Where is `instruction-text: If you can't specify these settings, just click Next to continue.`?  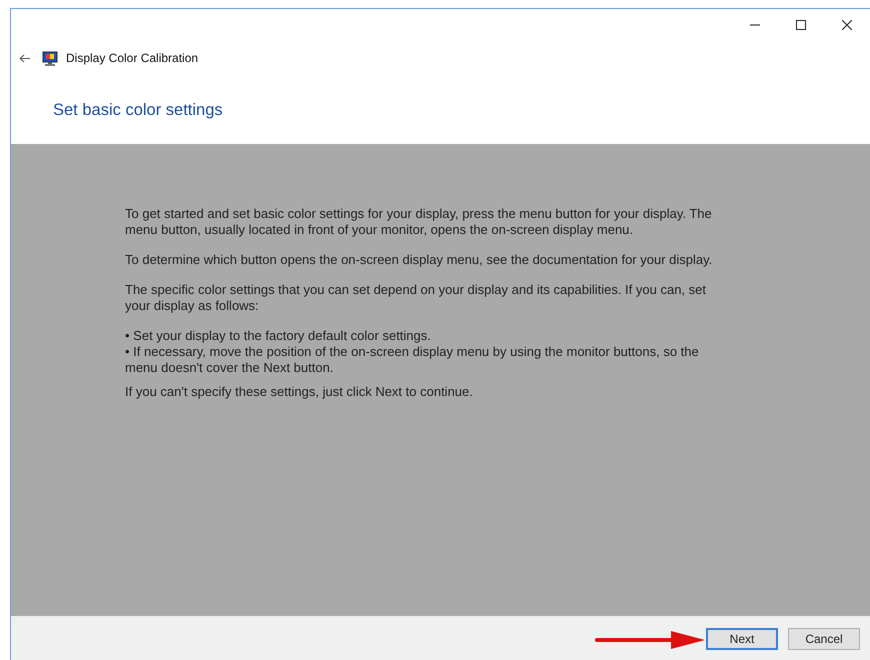 instruction-text: If you can't specify these settings, just click Next to continue. is located at coordinates (299, 392).